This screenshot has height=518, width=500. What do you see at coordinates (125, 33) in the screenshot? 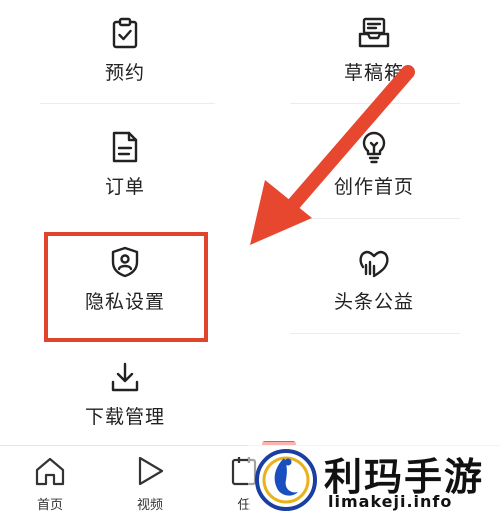
I see `clipboard-check-icon` at bounding box center [125, 33].